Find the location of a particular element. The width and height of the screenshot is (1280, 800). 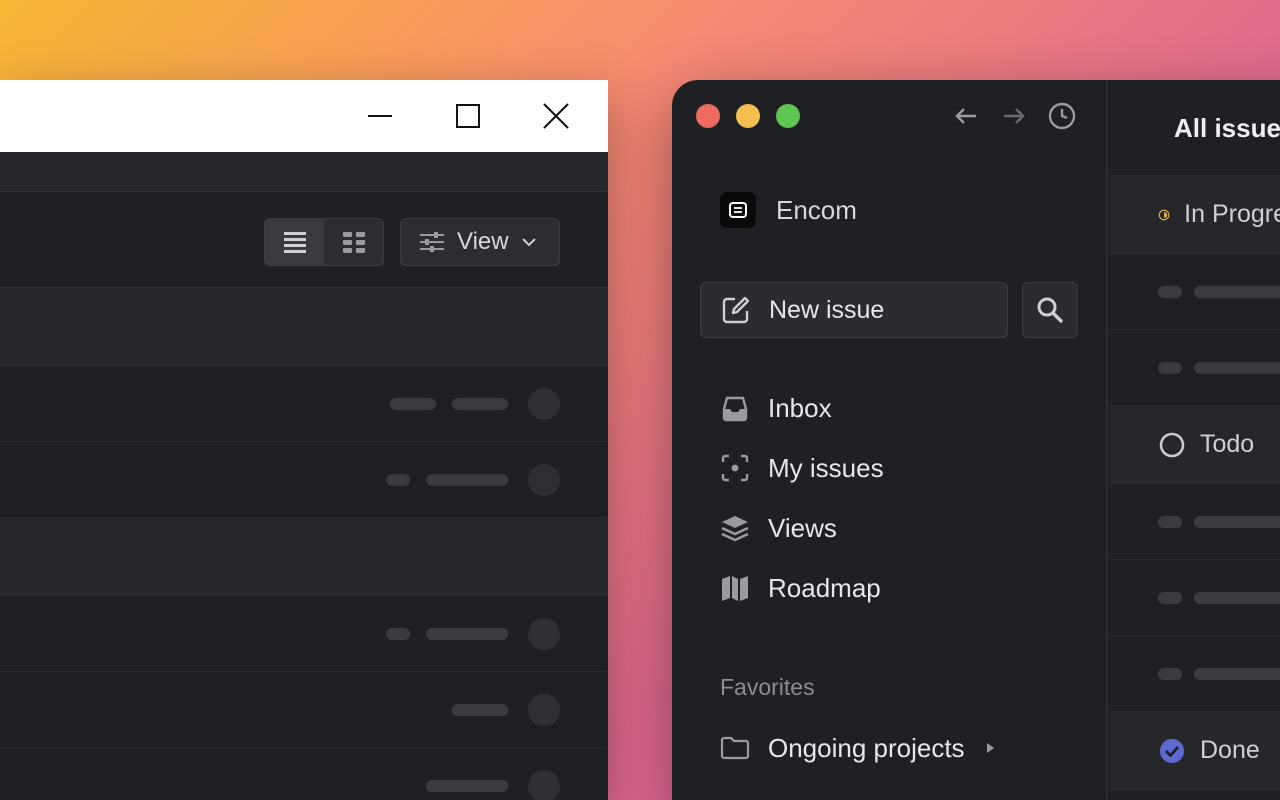

done-status-icon is located at coordinates (1172, 750).